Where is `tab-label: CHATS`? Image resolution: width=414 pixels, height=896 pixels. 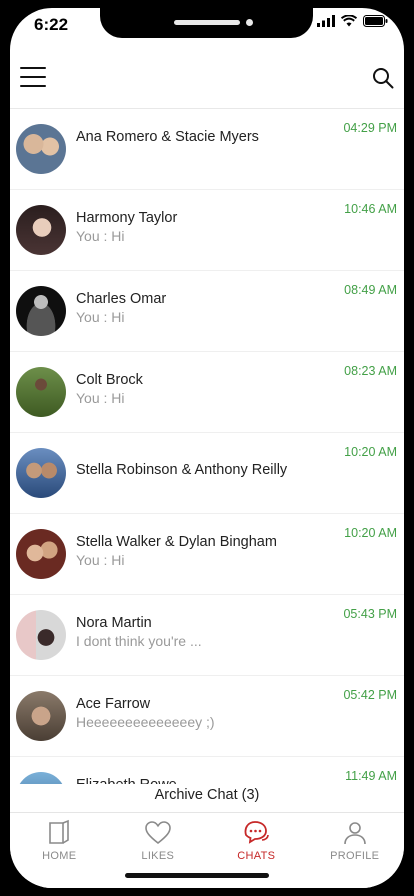 tab-label: CHATS is located at coordinates (256, 856).